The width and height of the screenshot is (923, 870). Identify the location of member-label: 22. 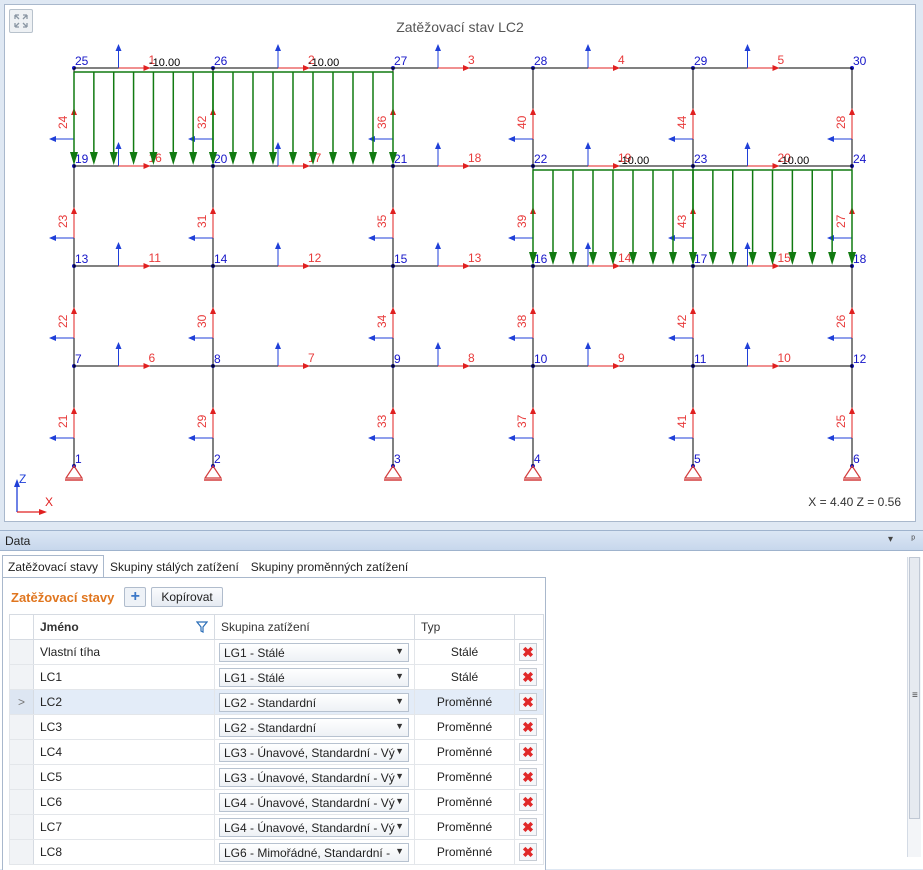
(63, 321).